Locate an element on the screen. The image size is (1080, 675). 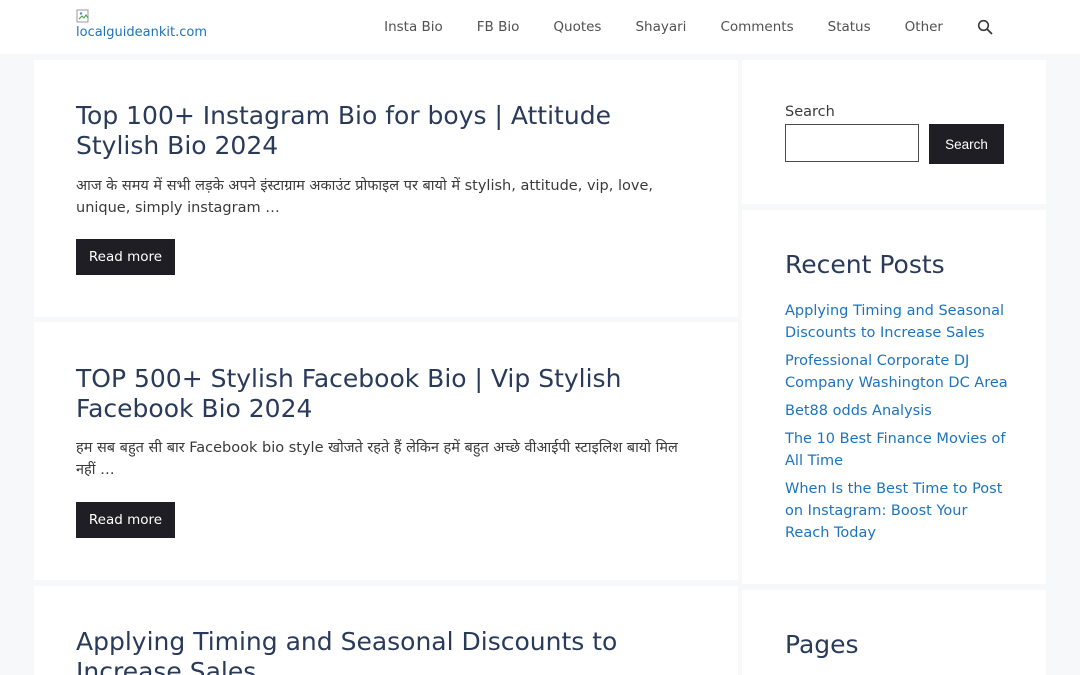
nav-item-comments: Comments is located at coordinates (756, 27).